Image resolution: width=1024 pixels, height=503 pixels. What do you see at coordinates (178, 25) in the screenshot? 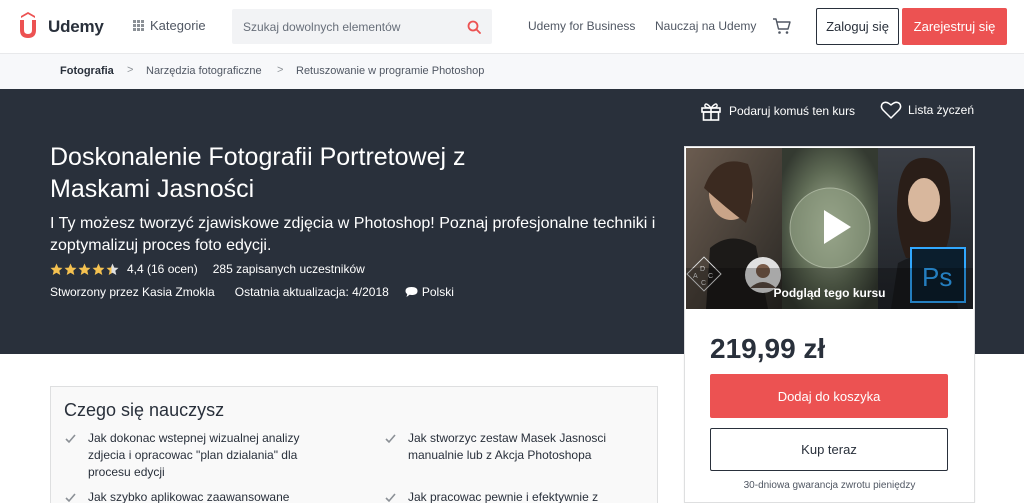
I see `categories-label: Kategorie` at bounding box center [178, 25].